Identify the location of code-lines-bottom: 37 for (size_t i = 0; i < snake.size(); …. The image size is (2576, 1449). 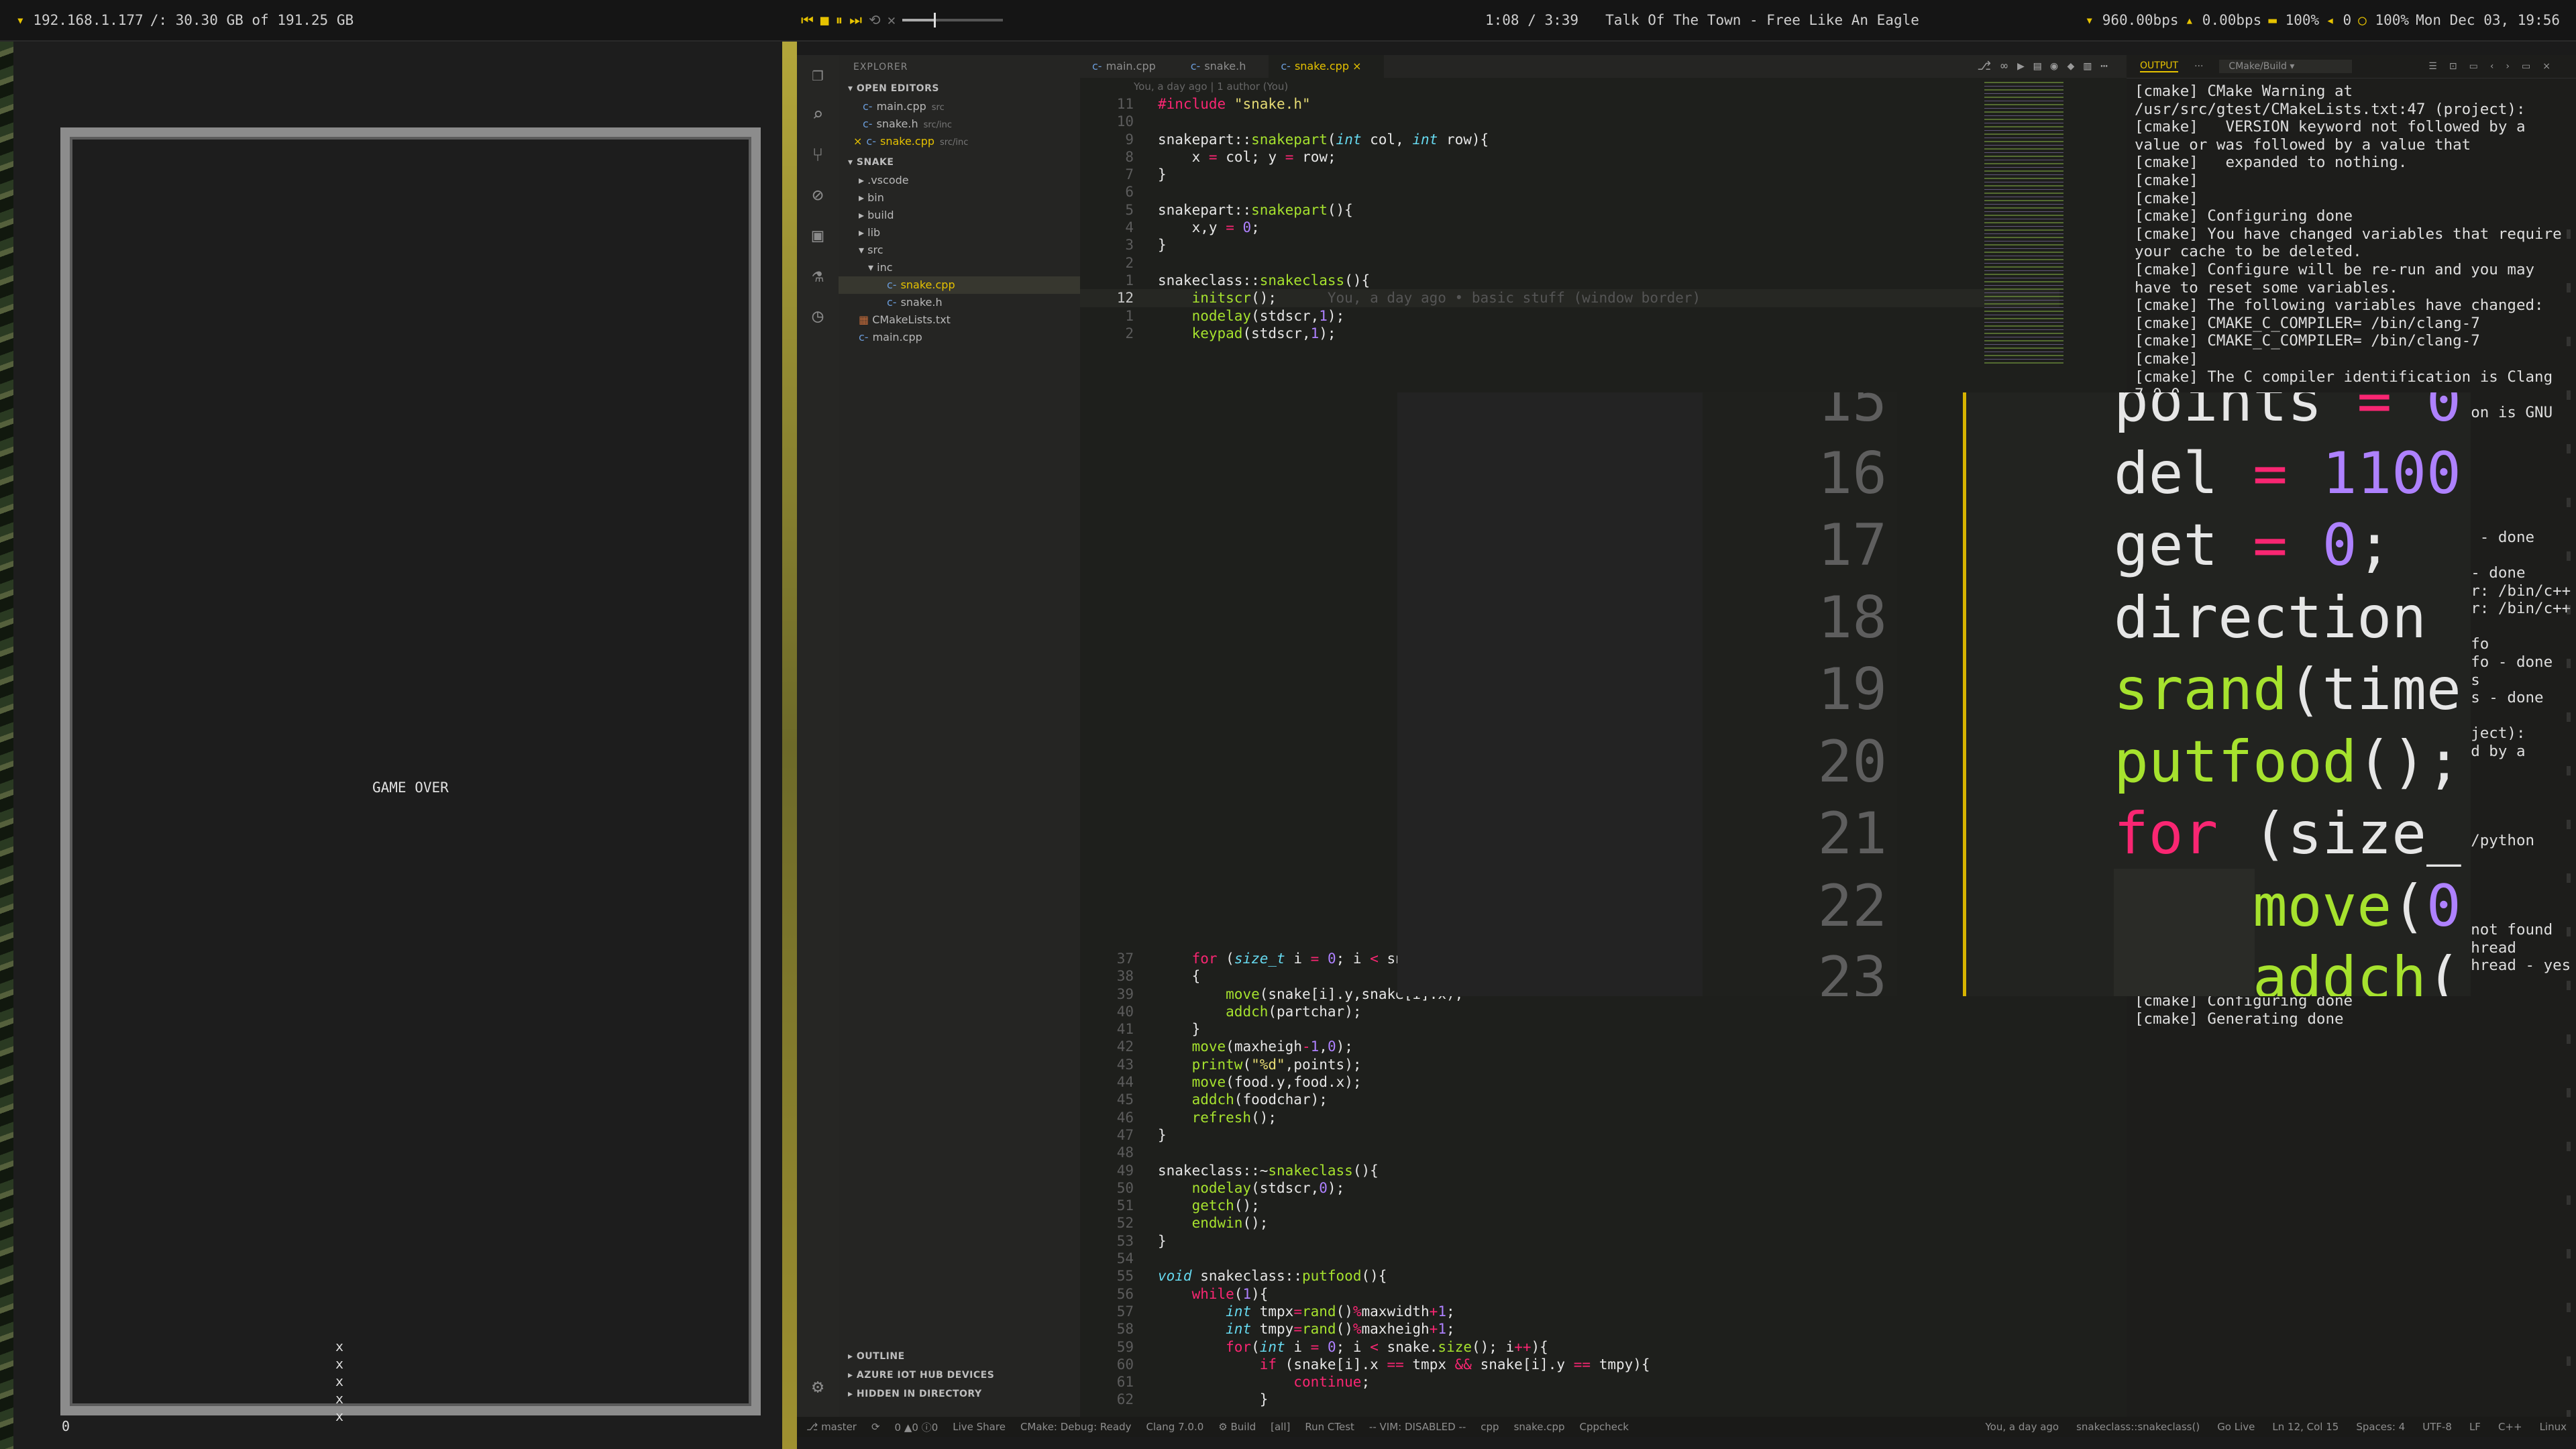
(1569, 1179).